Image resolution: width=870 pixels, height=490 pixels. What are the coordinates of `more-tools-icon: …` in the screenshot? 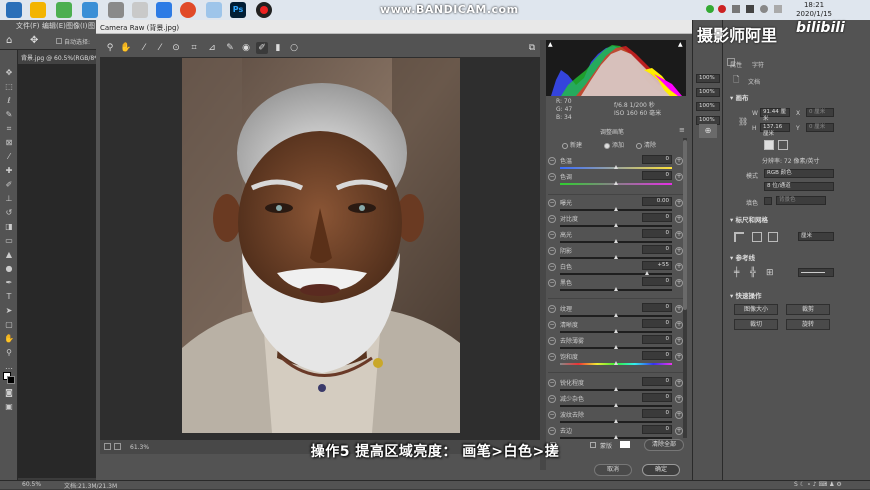 It's located at (9, 367).